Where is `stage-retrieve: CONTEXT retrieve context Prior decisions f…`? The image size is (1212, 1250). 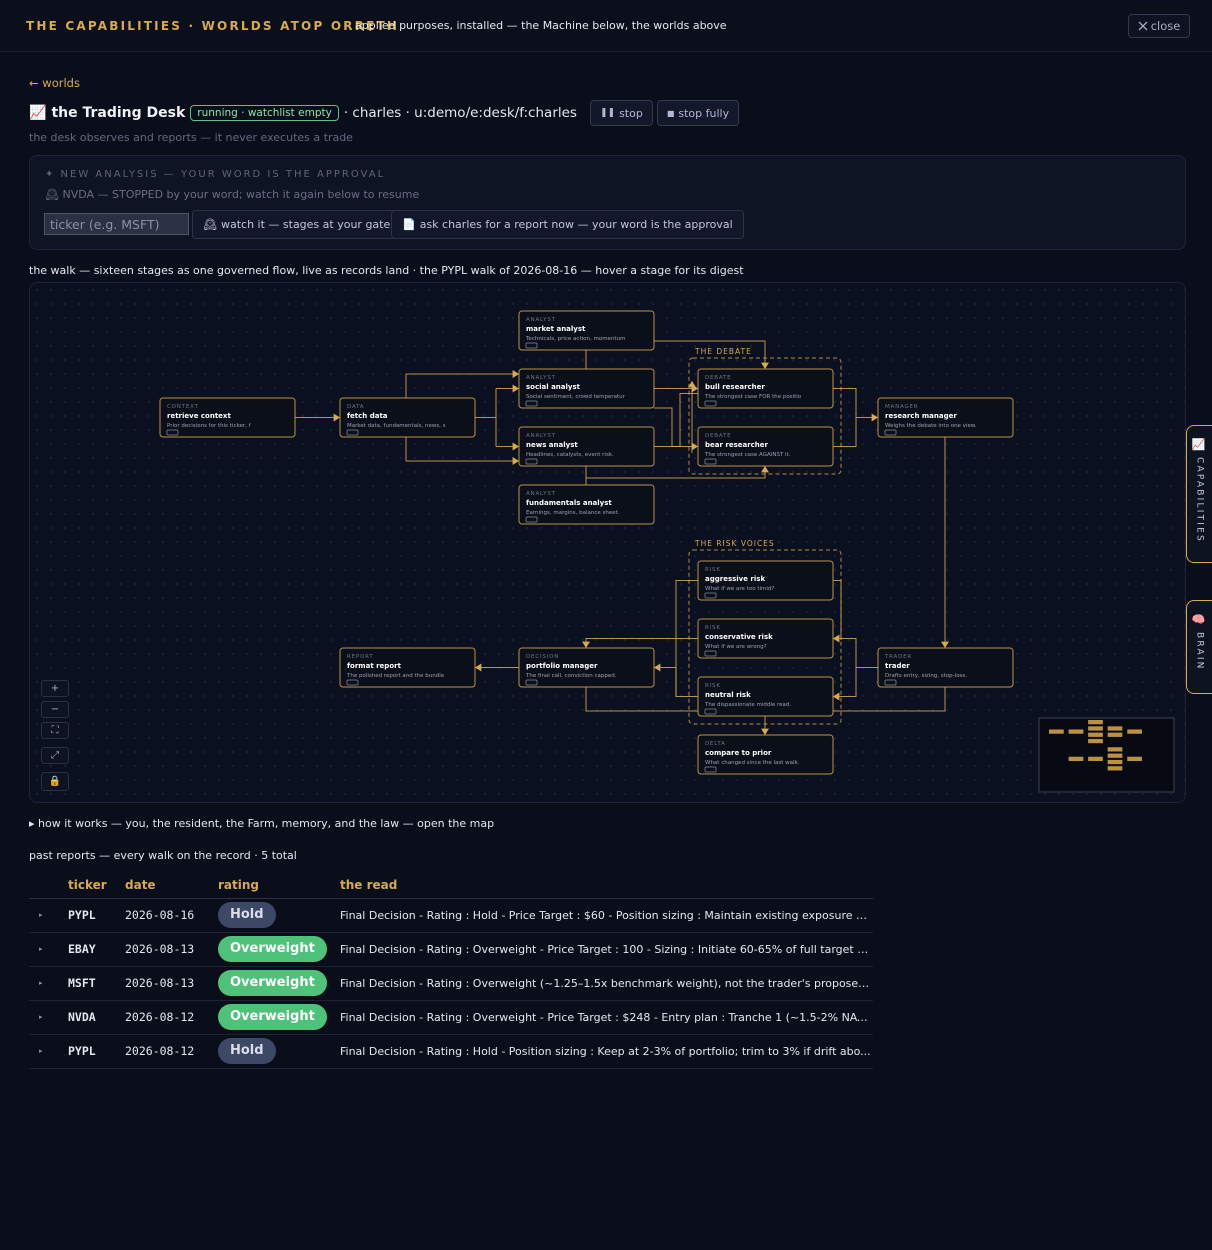
stage-retrieve: CONTEXT retrieve context Prior decisions f… is located at coordinates (227, 417).